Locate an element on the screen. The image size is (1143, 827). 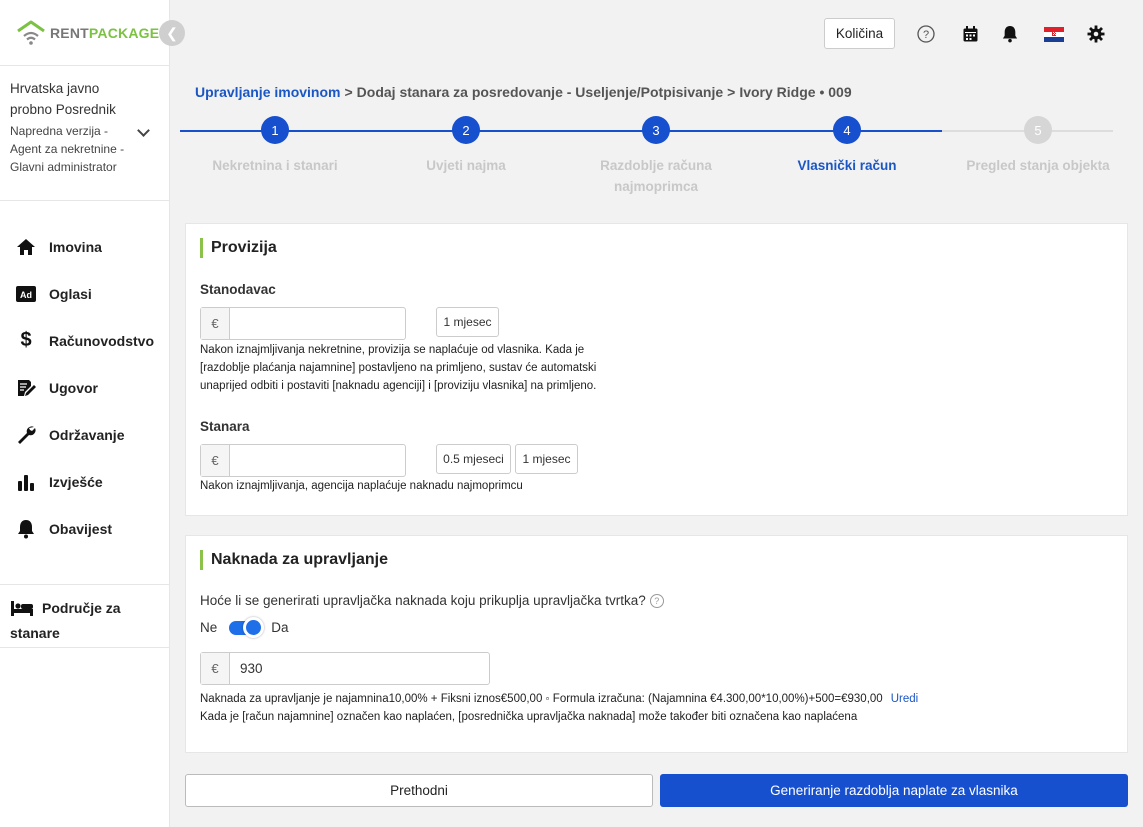
brand-name: RENTPACKAGE is located at coordinates (105, 33).